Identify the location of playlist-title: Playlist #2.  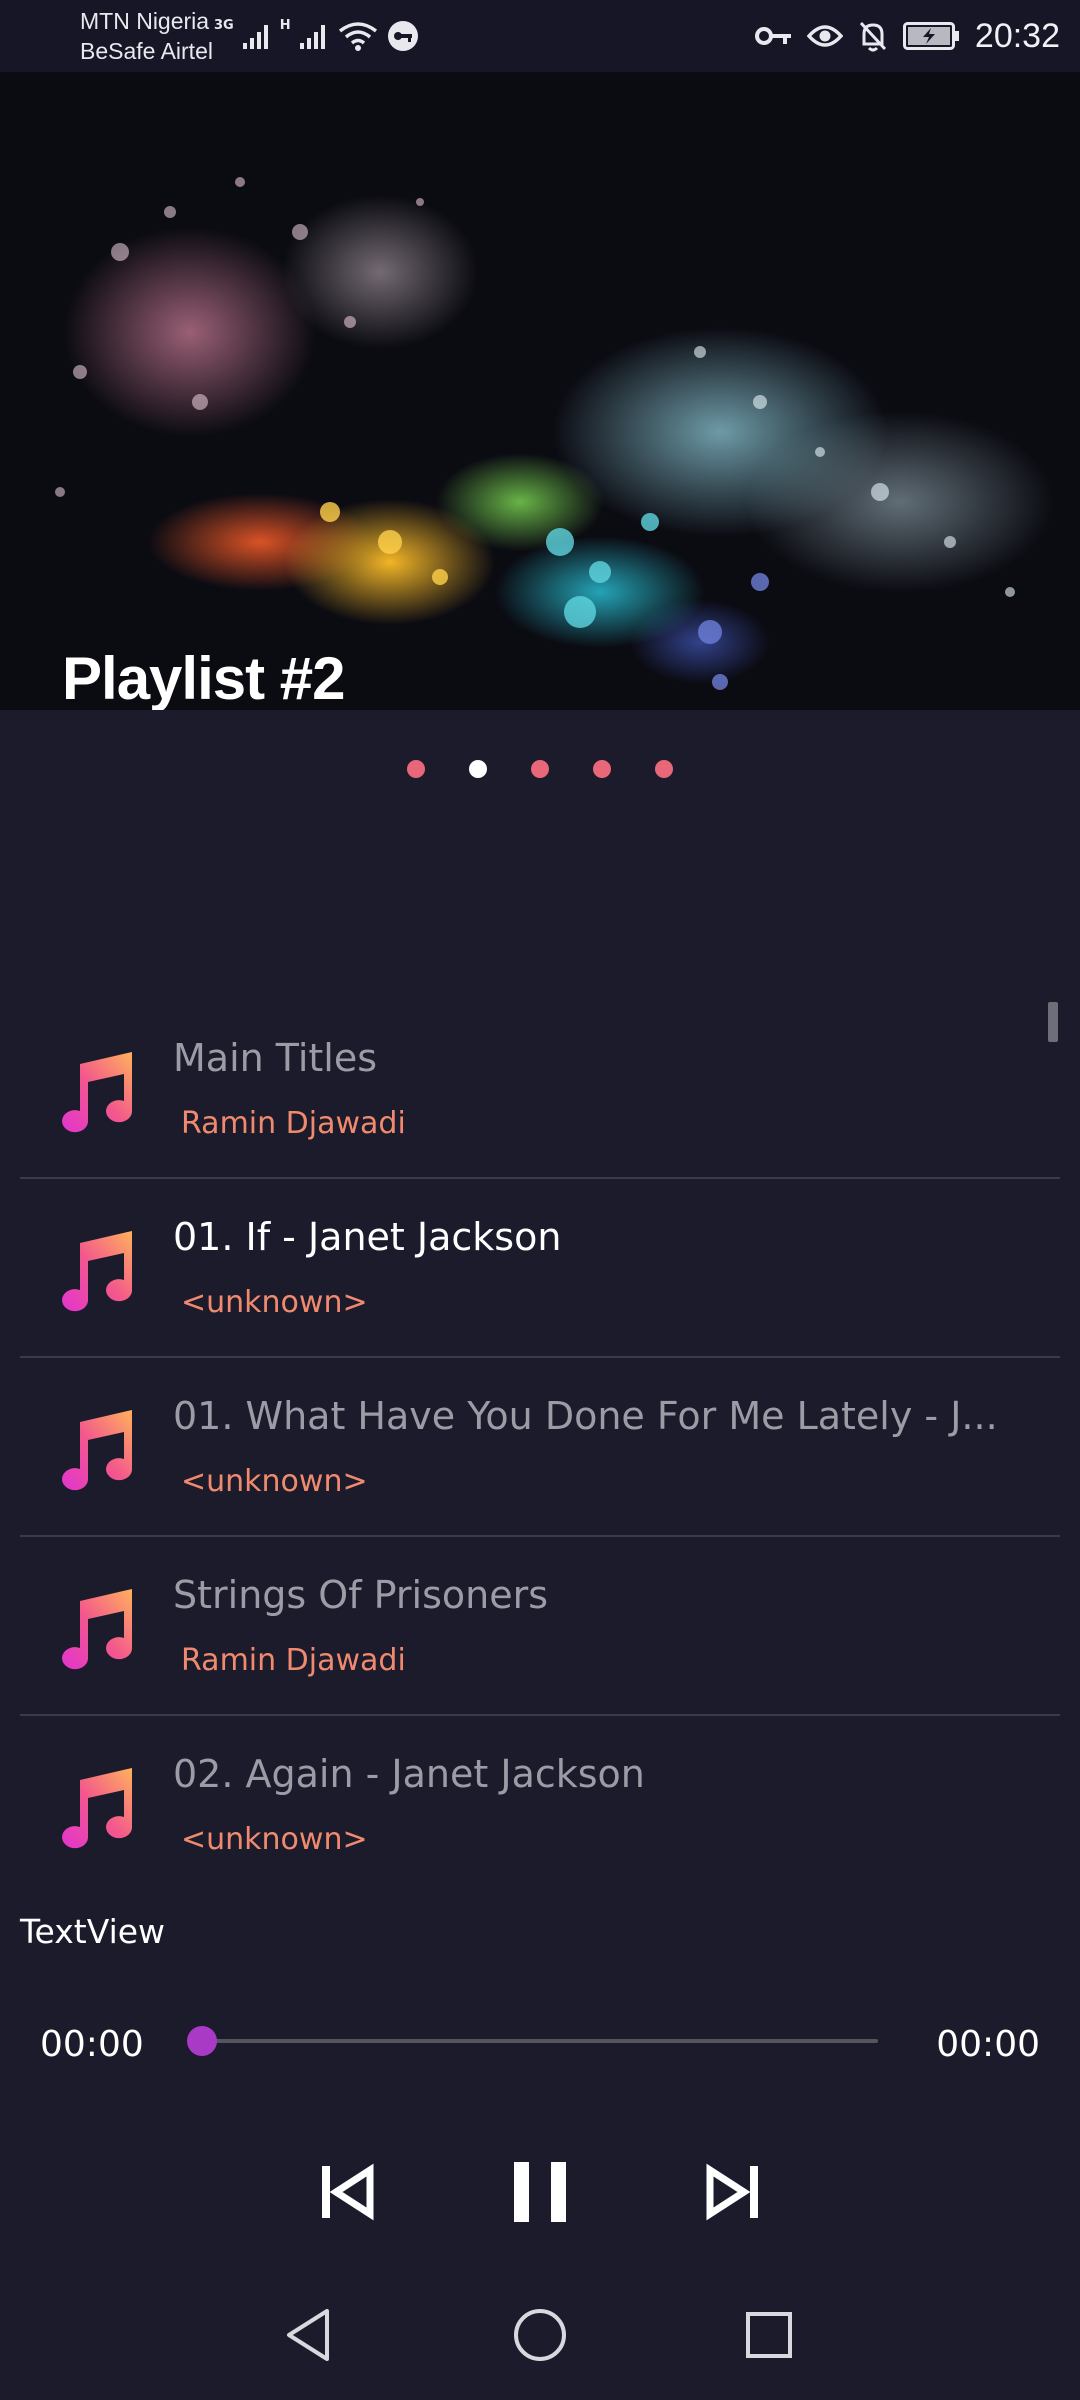
(204, 677).